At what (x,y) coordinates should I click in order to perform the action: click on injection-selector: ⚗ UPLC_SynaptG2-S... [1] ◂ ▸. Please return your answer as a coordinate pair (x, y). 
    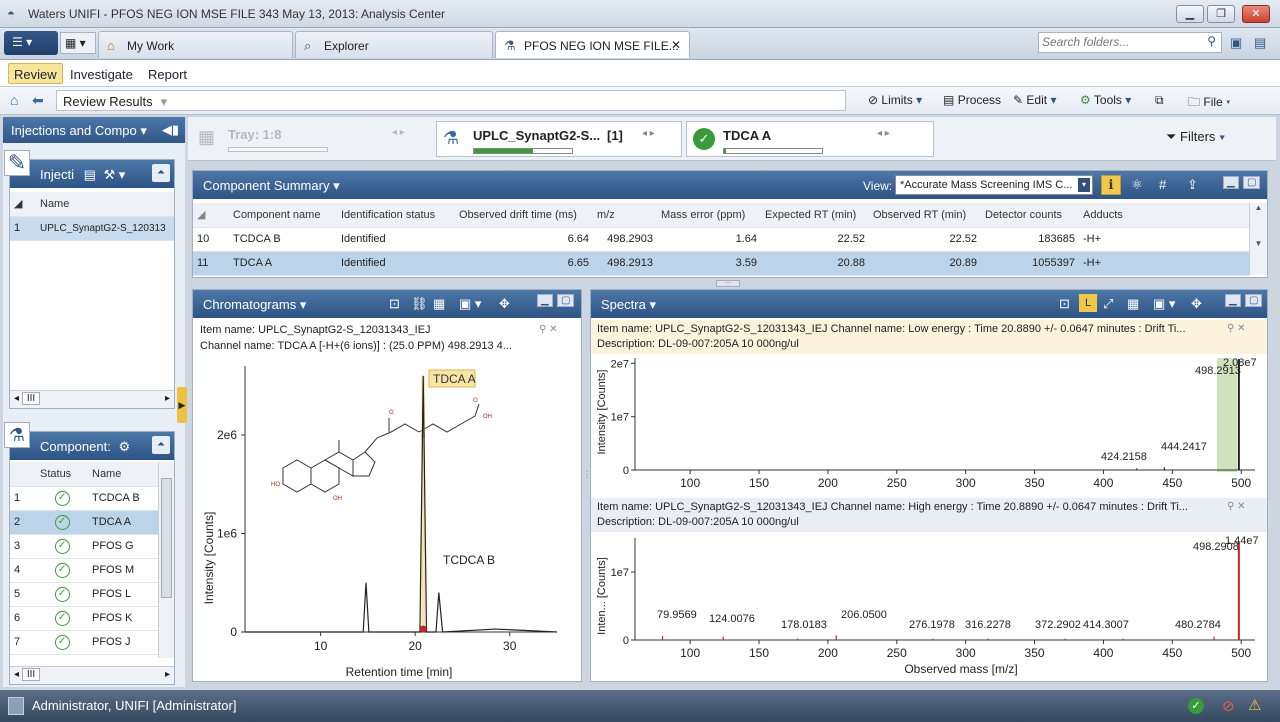
    Looking at the image, I should click on (559, 139).